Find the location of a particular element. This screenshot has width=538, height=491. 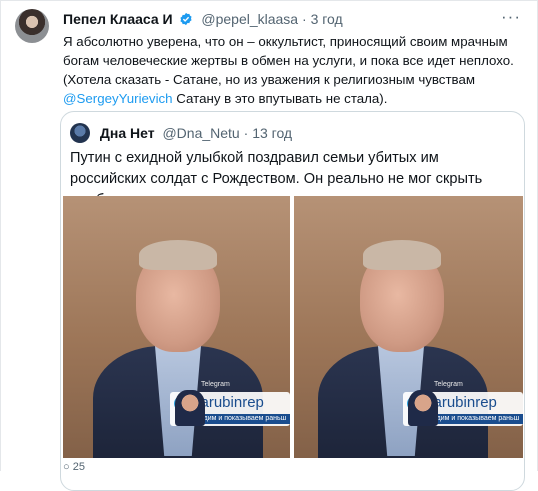

tweet-actions: ○ 25 is located at coordinates (74, 467).